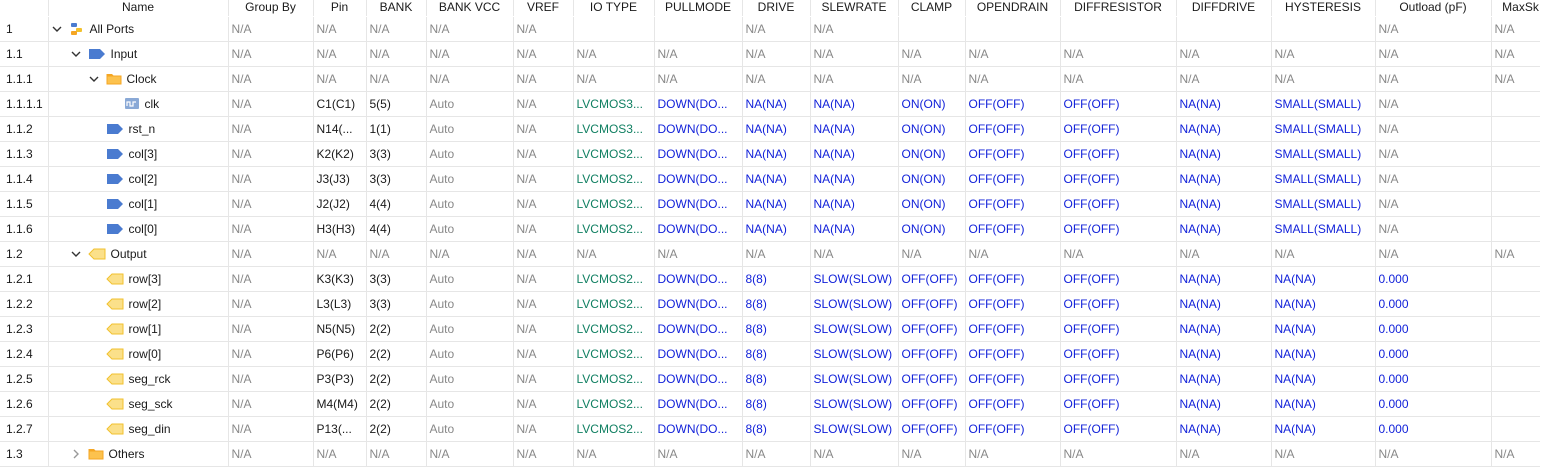  What do you see at coordinates (854, 454) in the screenshot?
I see `cell-slewrate: N/A` at bounding box center [854, 454].